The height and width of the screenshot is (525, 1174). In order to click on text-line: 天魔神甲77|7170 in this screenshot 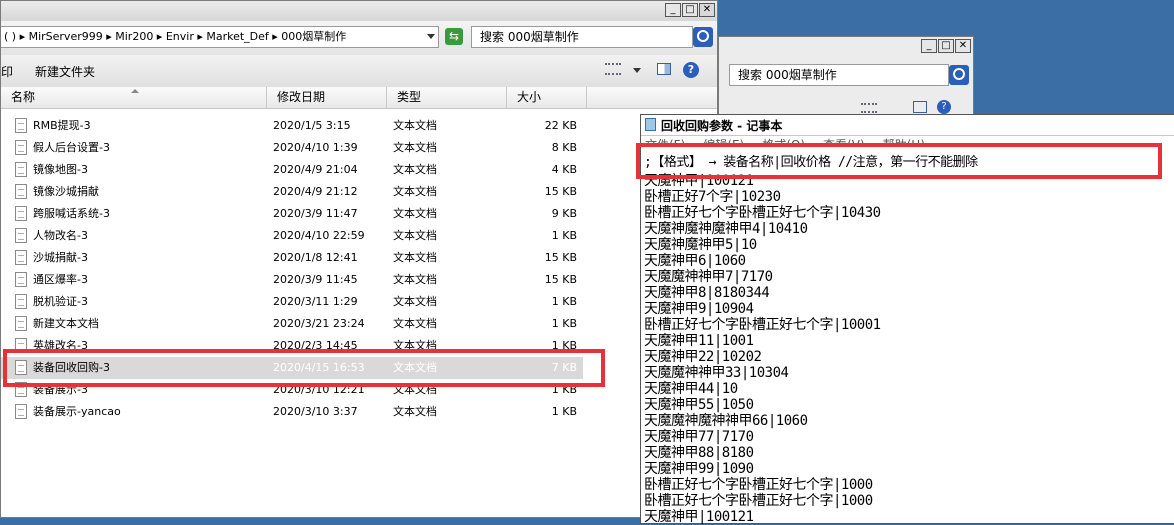, I will do `click(699, 437)`.